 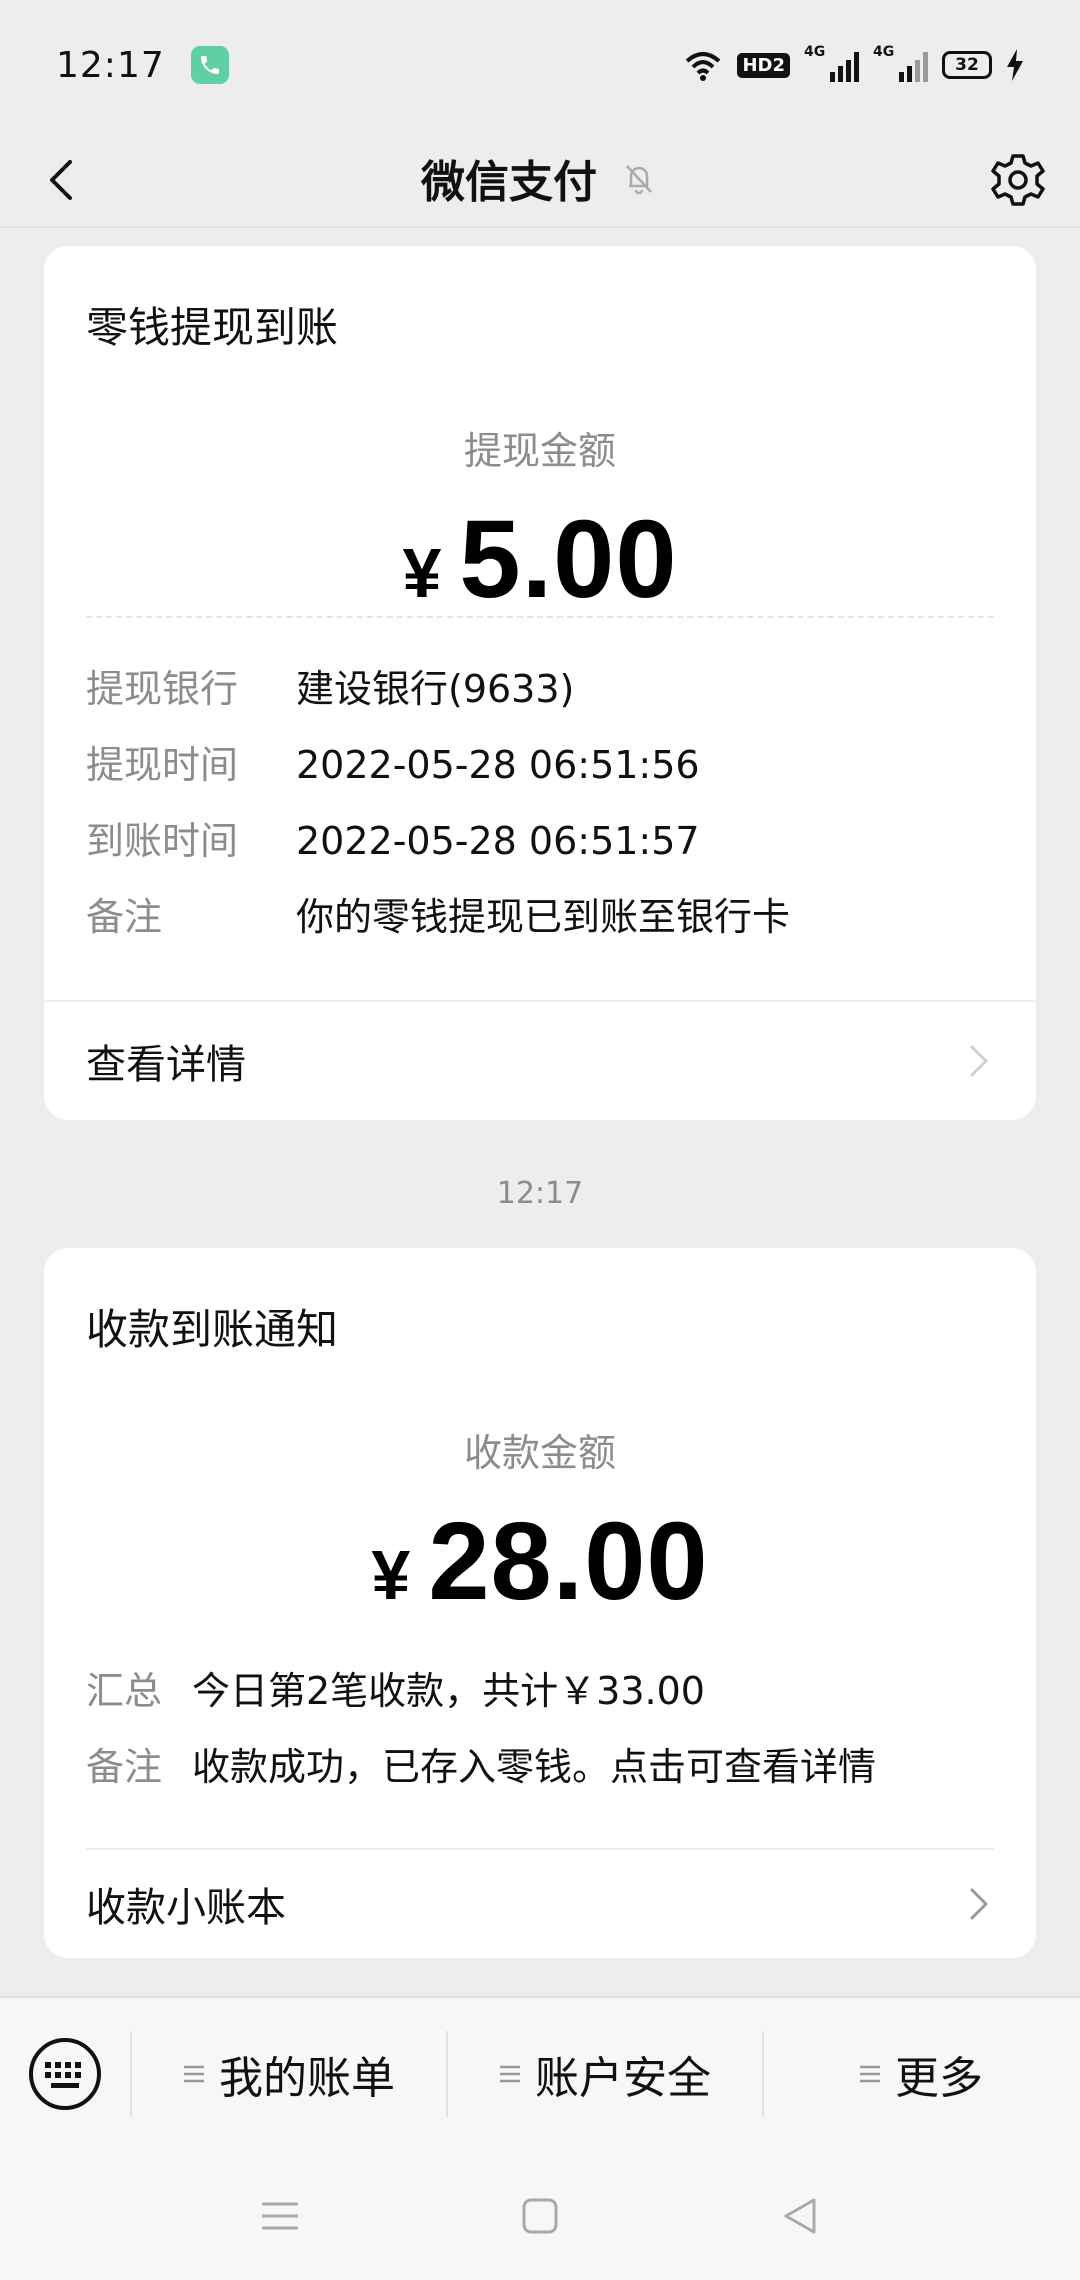 I want to click on menu-item-security: 账户安全, so click(x=605, y=2074).